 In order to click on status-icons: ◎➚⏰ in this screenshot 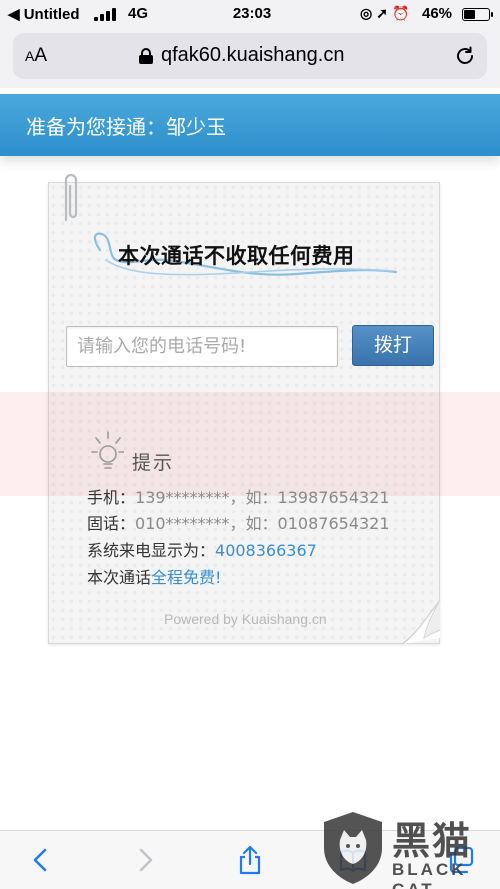, I will do `click(387, 13)`.